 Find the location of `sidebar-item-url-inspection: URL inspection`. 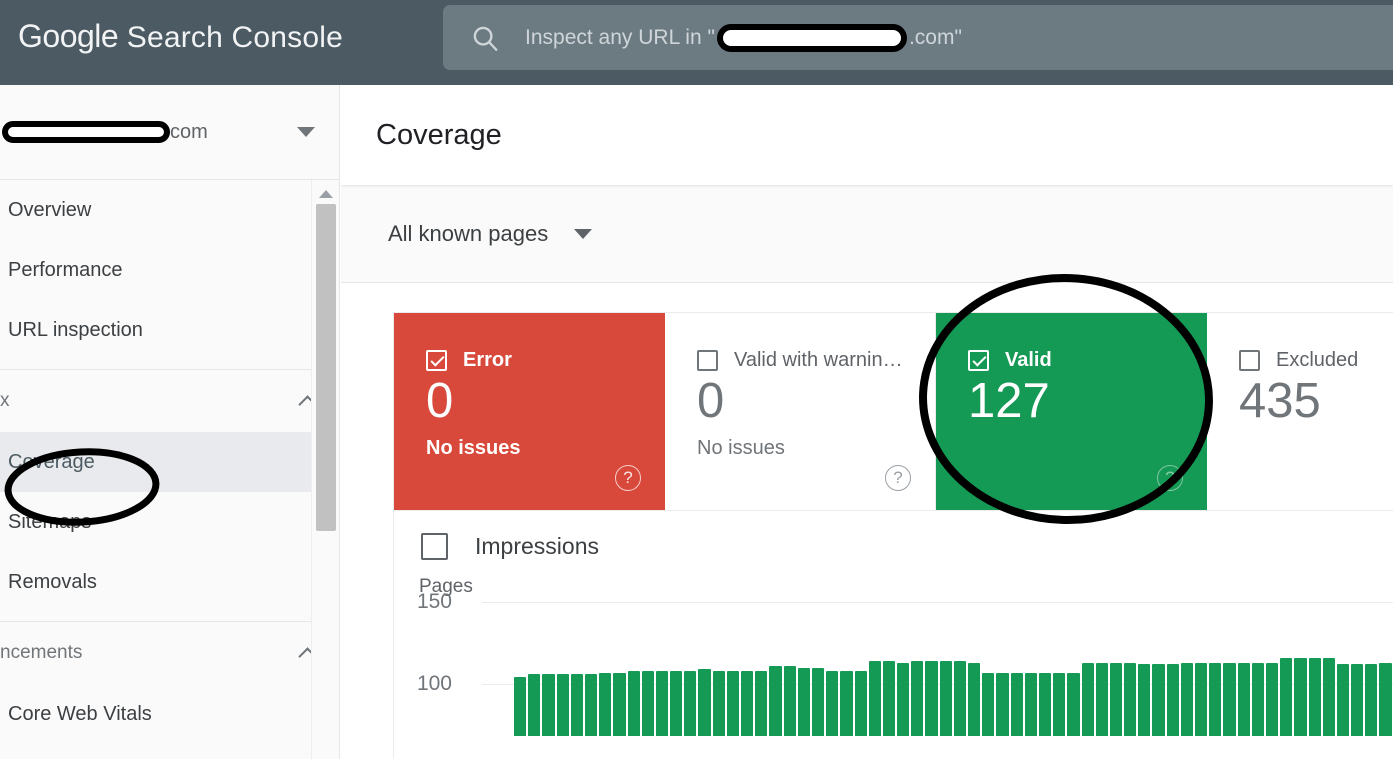

sidebar-item-url-inspection: URL inspection is located at coordinates (169, 330).